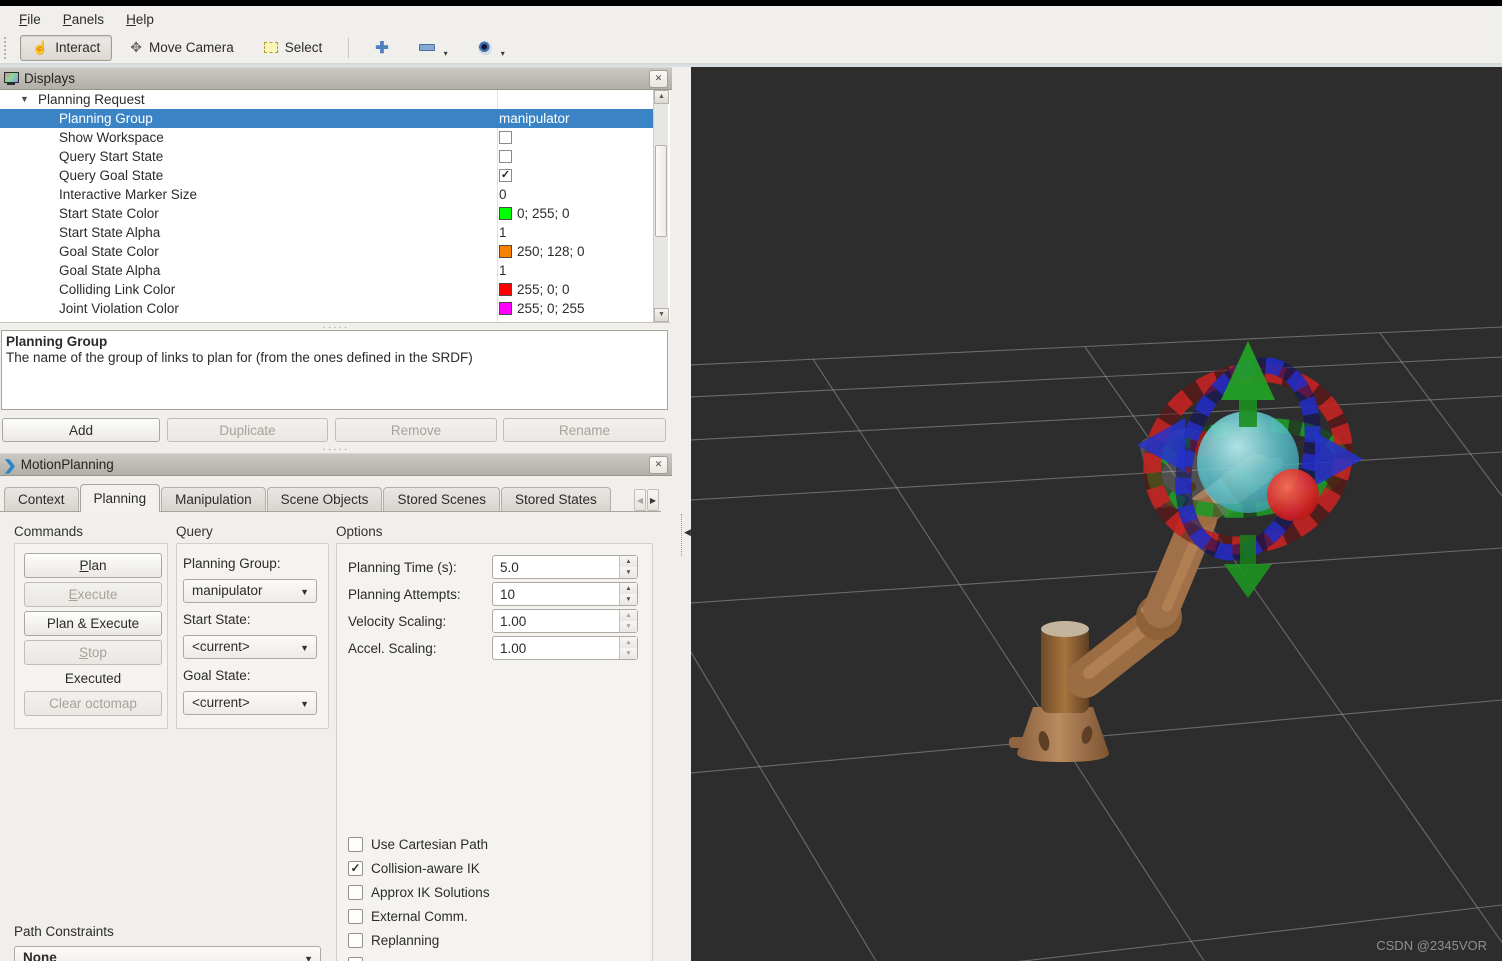 This screenshot has width=1502, height=961. I want to click on plan-button: Plan, so click(93, 565).